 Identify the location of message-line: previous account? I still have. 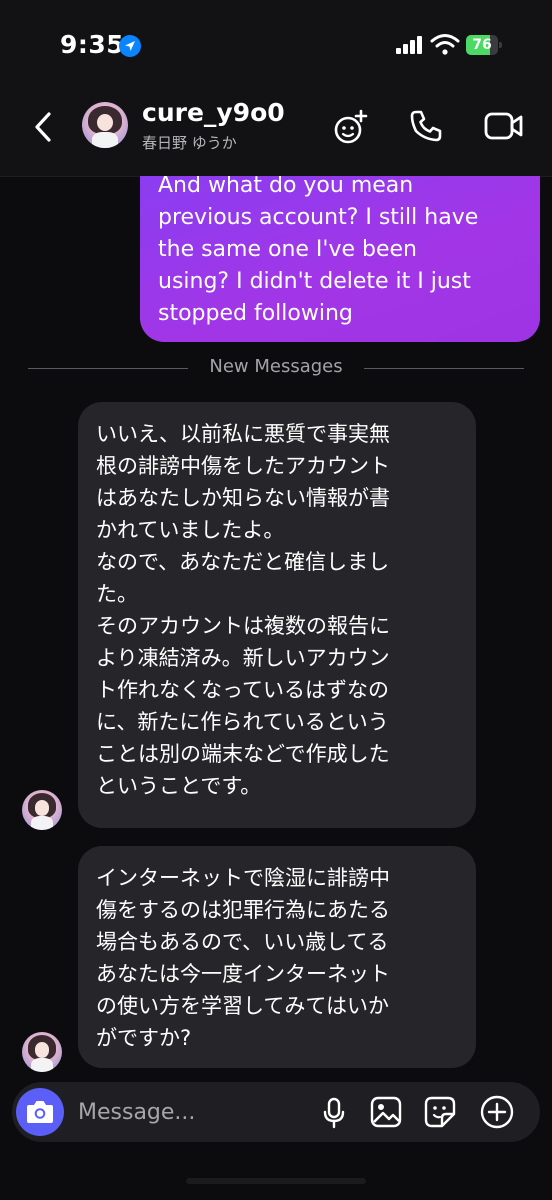
(318, 217).